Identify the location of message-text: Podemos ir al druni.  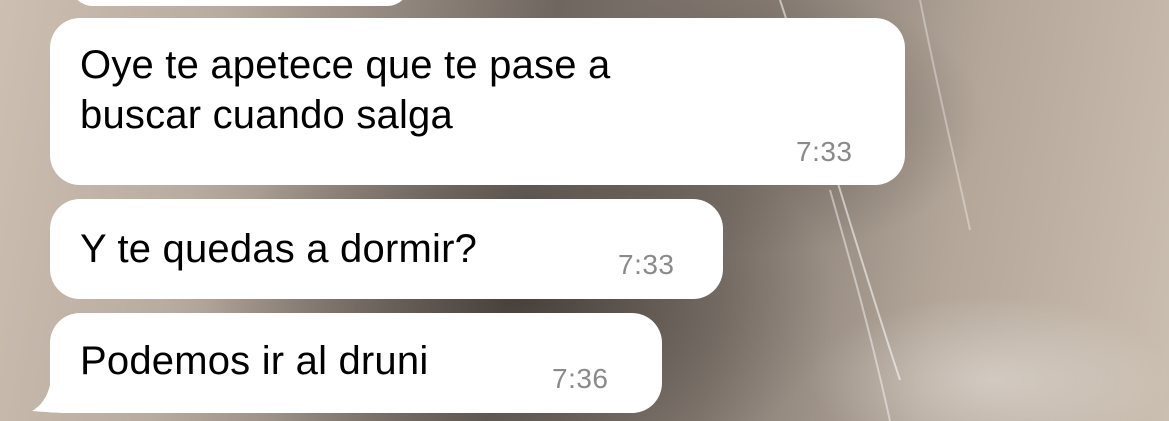
(254, 361).